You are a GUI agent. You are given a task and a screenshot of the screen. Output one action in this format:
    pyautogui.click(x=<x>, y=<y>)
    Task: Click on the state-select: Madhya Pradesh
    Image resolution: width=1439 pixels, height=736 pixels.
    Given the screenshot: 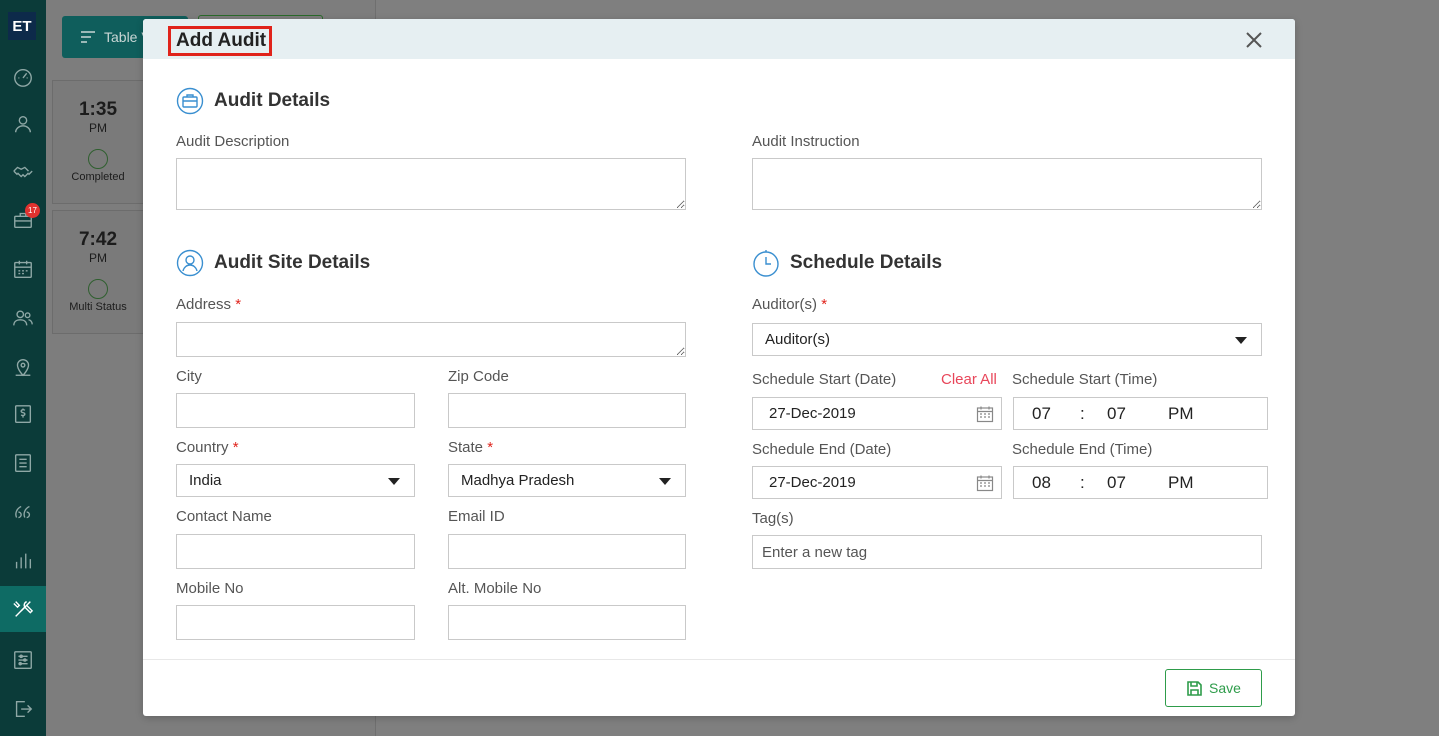 What is the action you would take?
    pyautogui.click(x=567, y=480)
    